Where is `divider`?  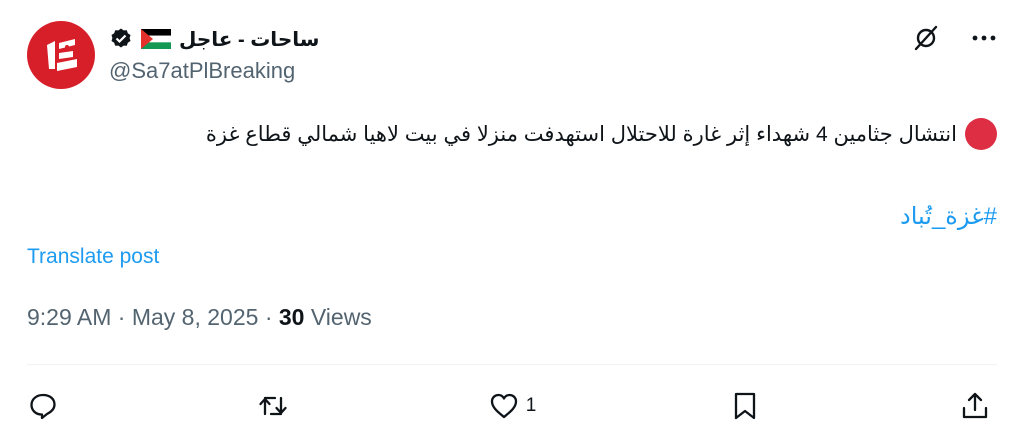
divider is located at coordinates (512, 364).